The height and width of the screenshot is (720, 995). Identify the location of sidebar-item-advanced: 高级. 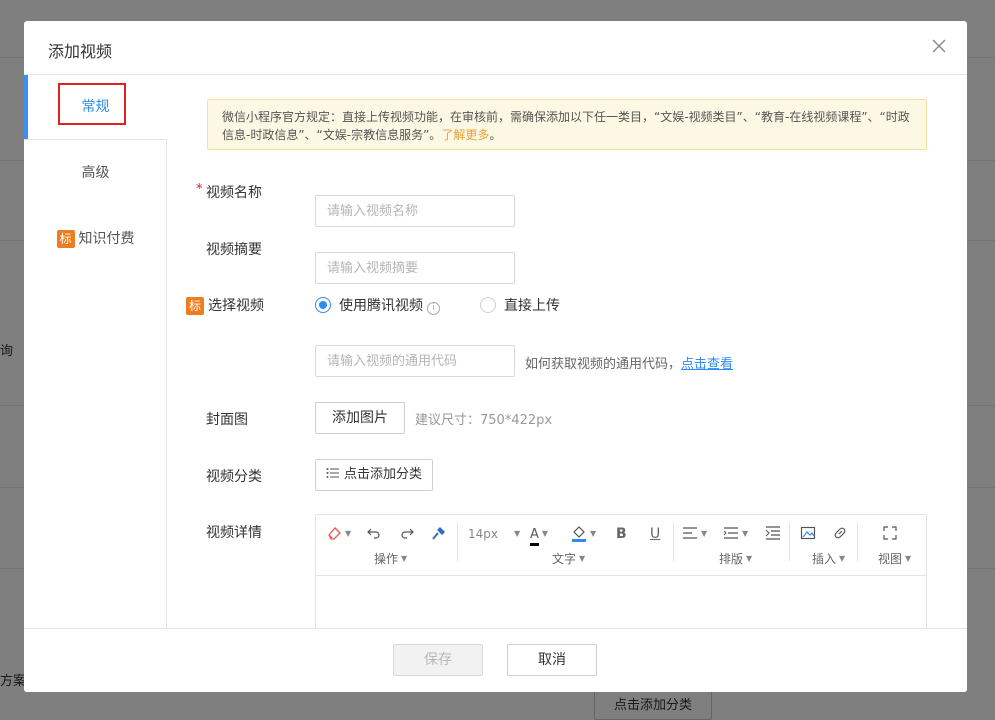
(95, 173).